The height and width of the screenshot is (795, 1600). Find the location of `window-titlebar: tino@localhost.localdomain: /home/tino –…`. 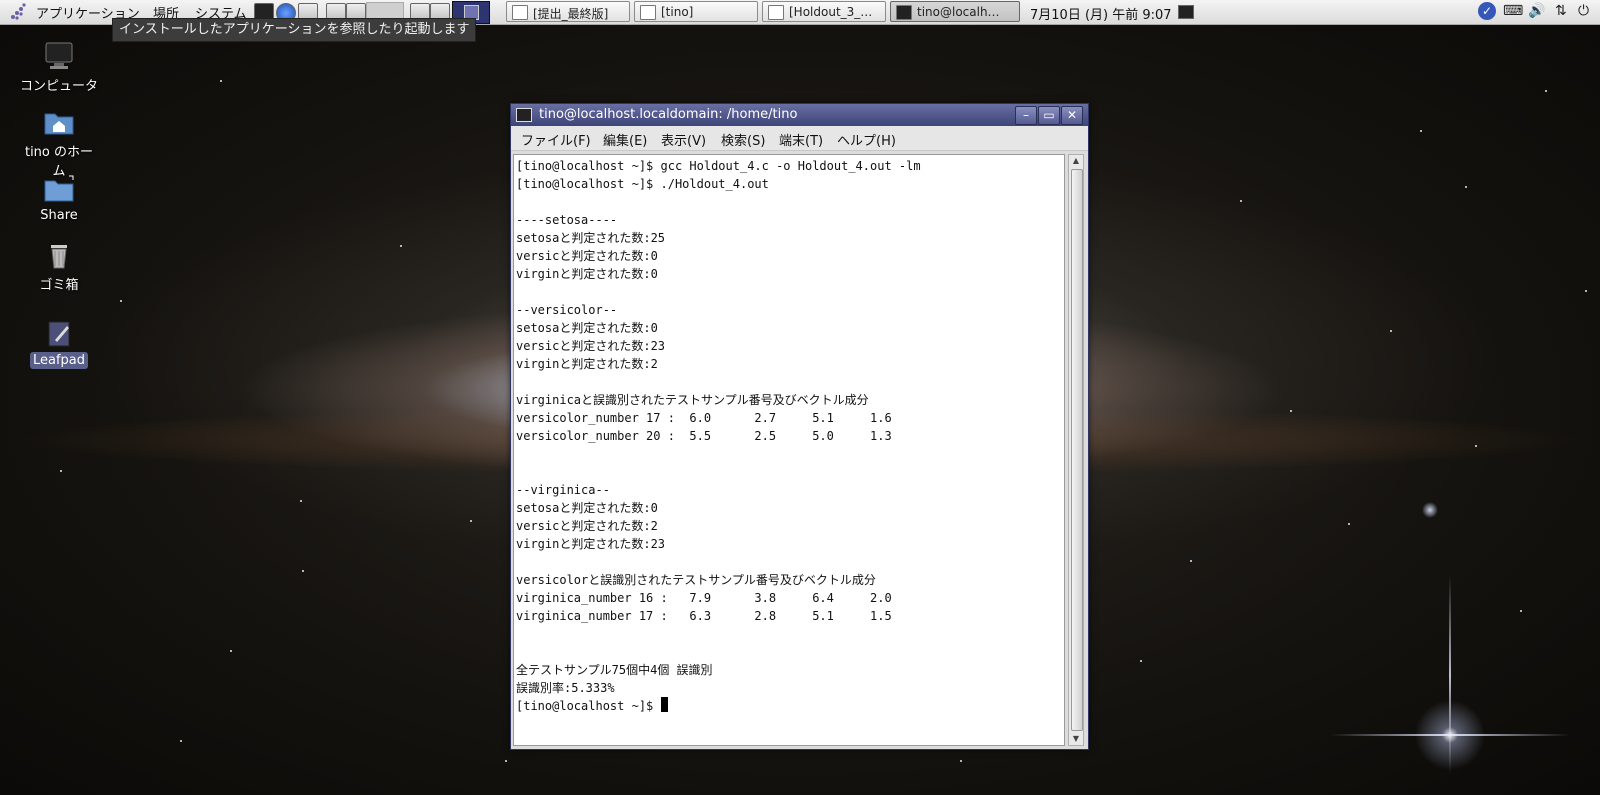

window-titlebar: tino@localhost.localdomain: /home/tino –… is located at coordinates (799, 115).